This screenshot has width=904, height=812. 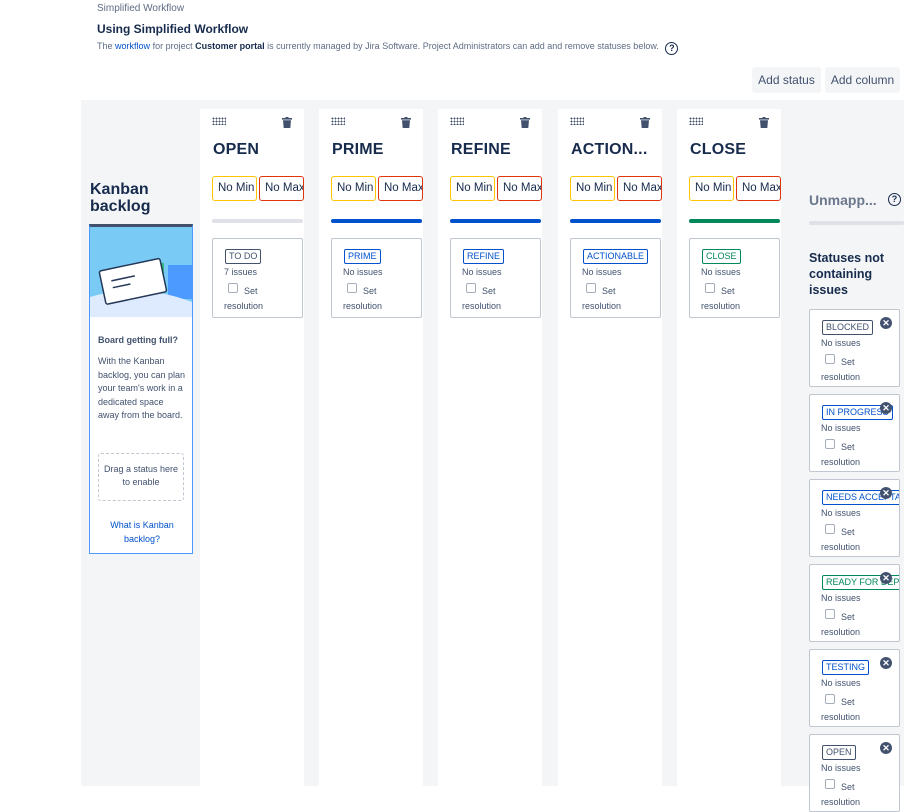 I want to click on status-lozenge: OPEN, so click(x=839, y=752).